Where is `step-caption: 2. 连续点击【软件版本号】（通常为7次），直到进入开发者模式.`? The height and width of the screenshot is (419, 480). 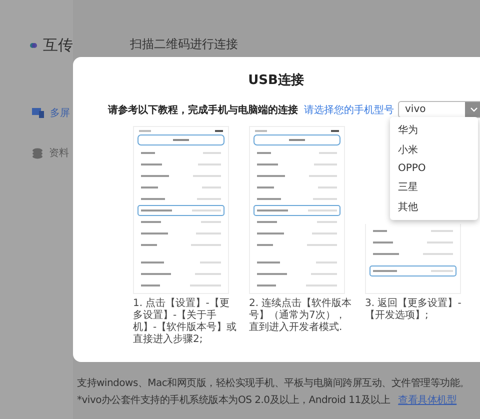
step-caption: 2. 连续点击【软件版本号】（通常为7次），直到进入开发者模式. is located at coordinates (301, 316).